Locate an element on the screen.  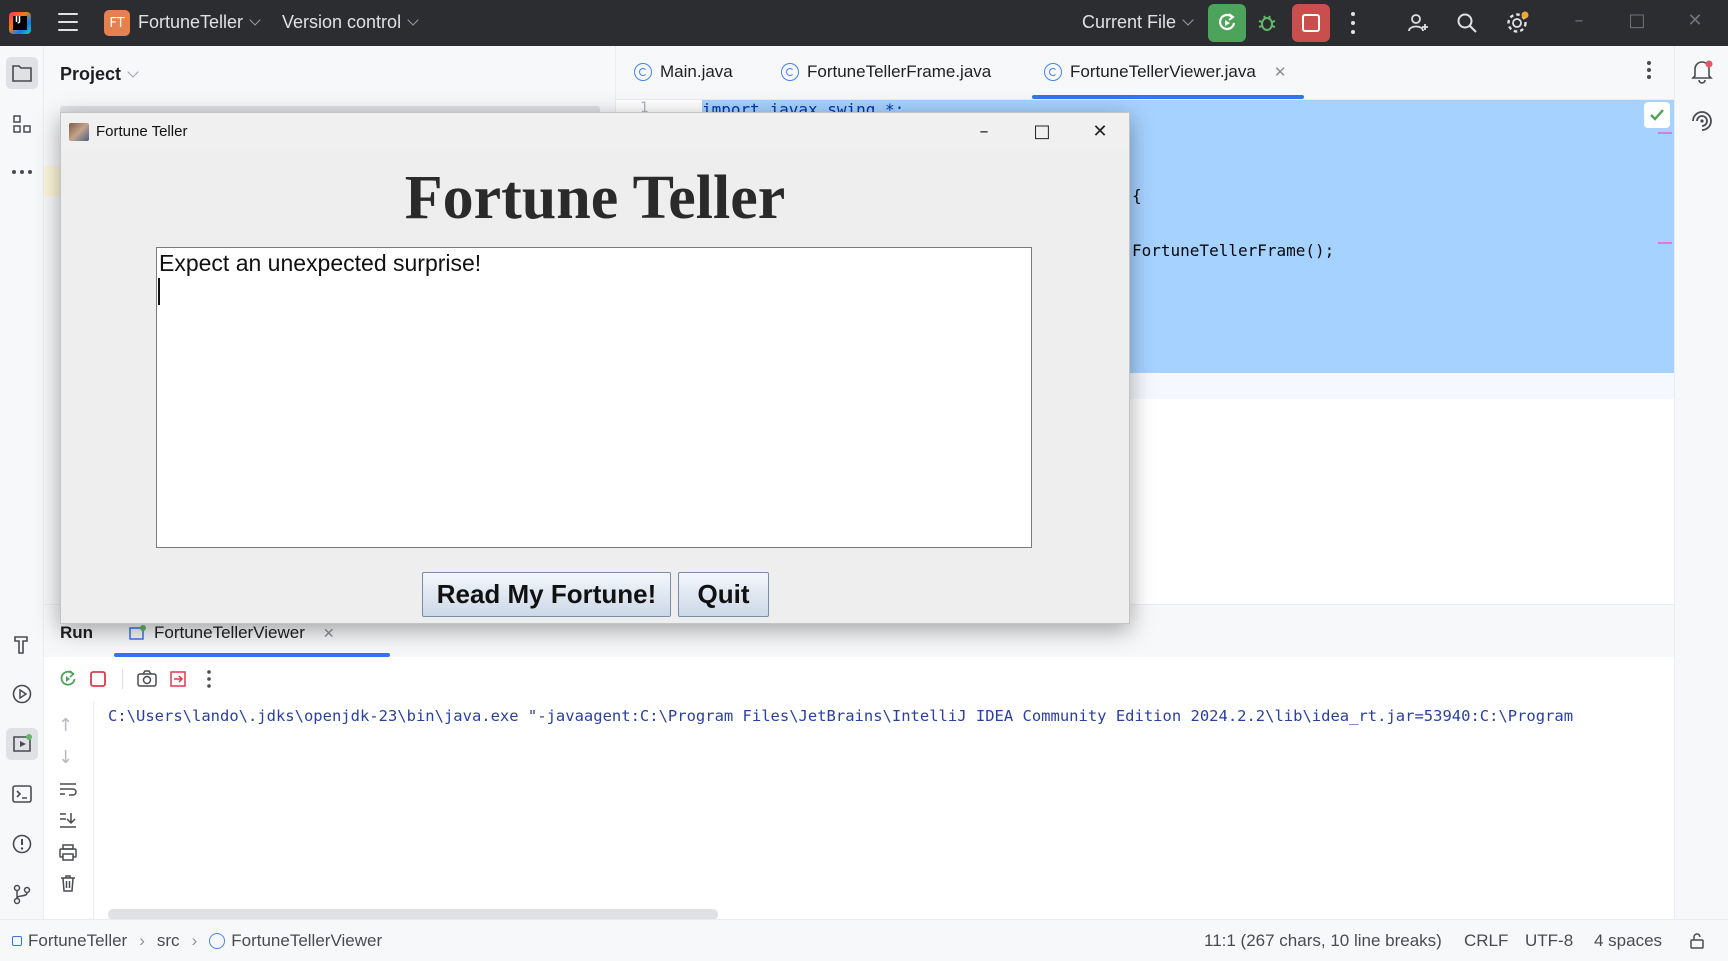
camera-icon is located at coordinates (147, 681).